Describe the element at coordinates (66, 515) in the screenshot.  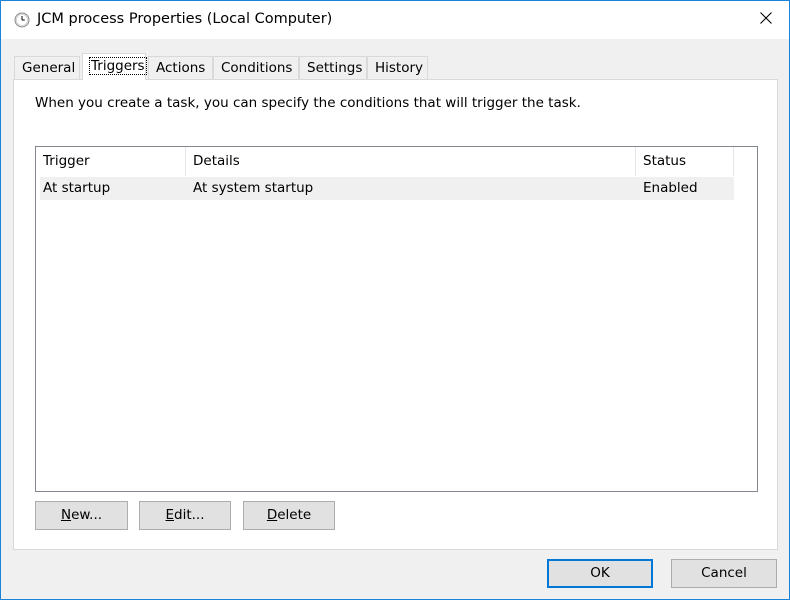
I see `mnemonic: N` at that location.